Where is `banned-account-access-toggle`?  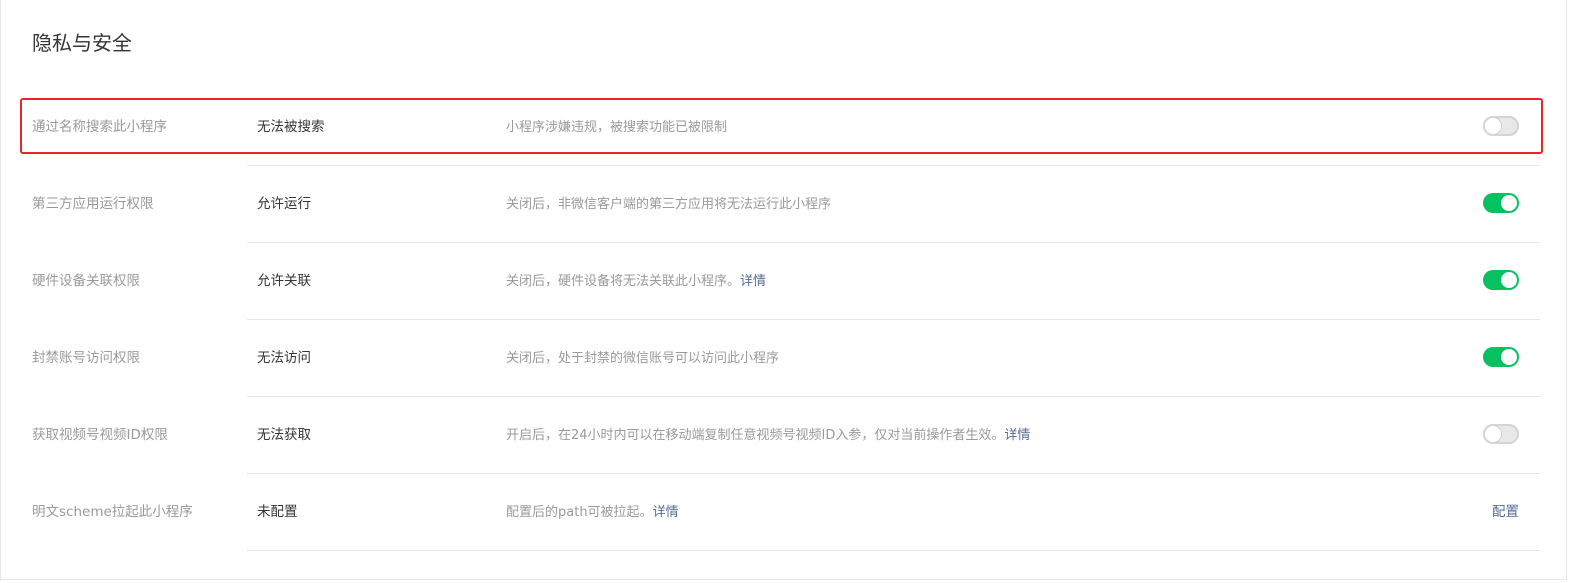 banned-account-access-toggle is located at coordinates (1501, 357).